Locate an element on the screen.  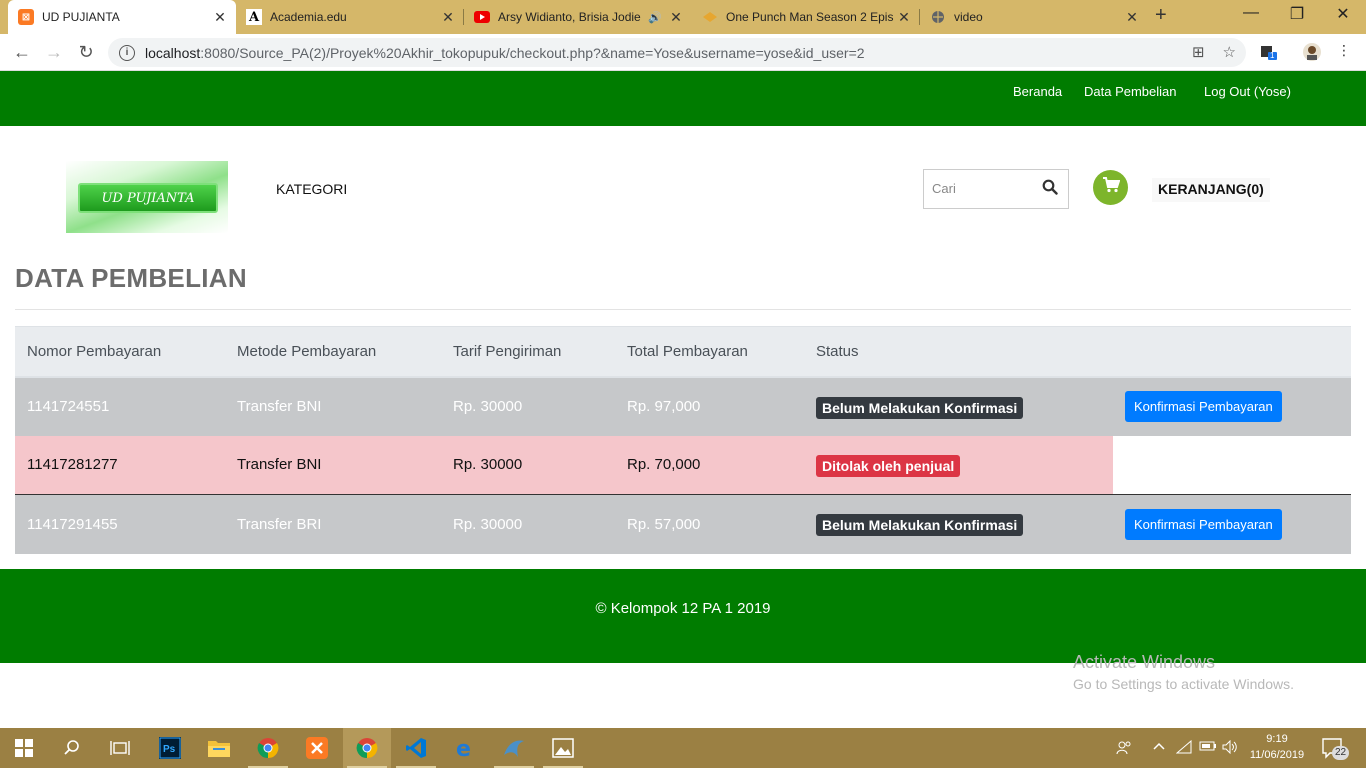
cart-label: KERANJANG(0) is located at coordinates (1211, 190).